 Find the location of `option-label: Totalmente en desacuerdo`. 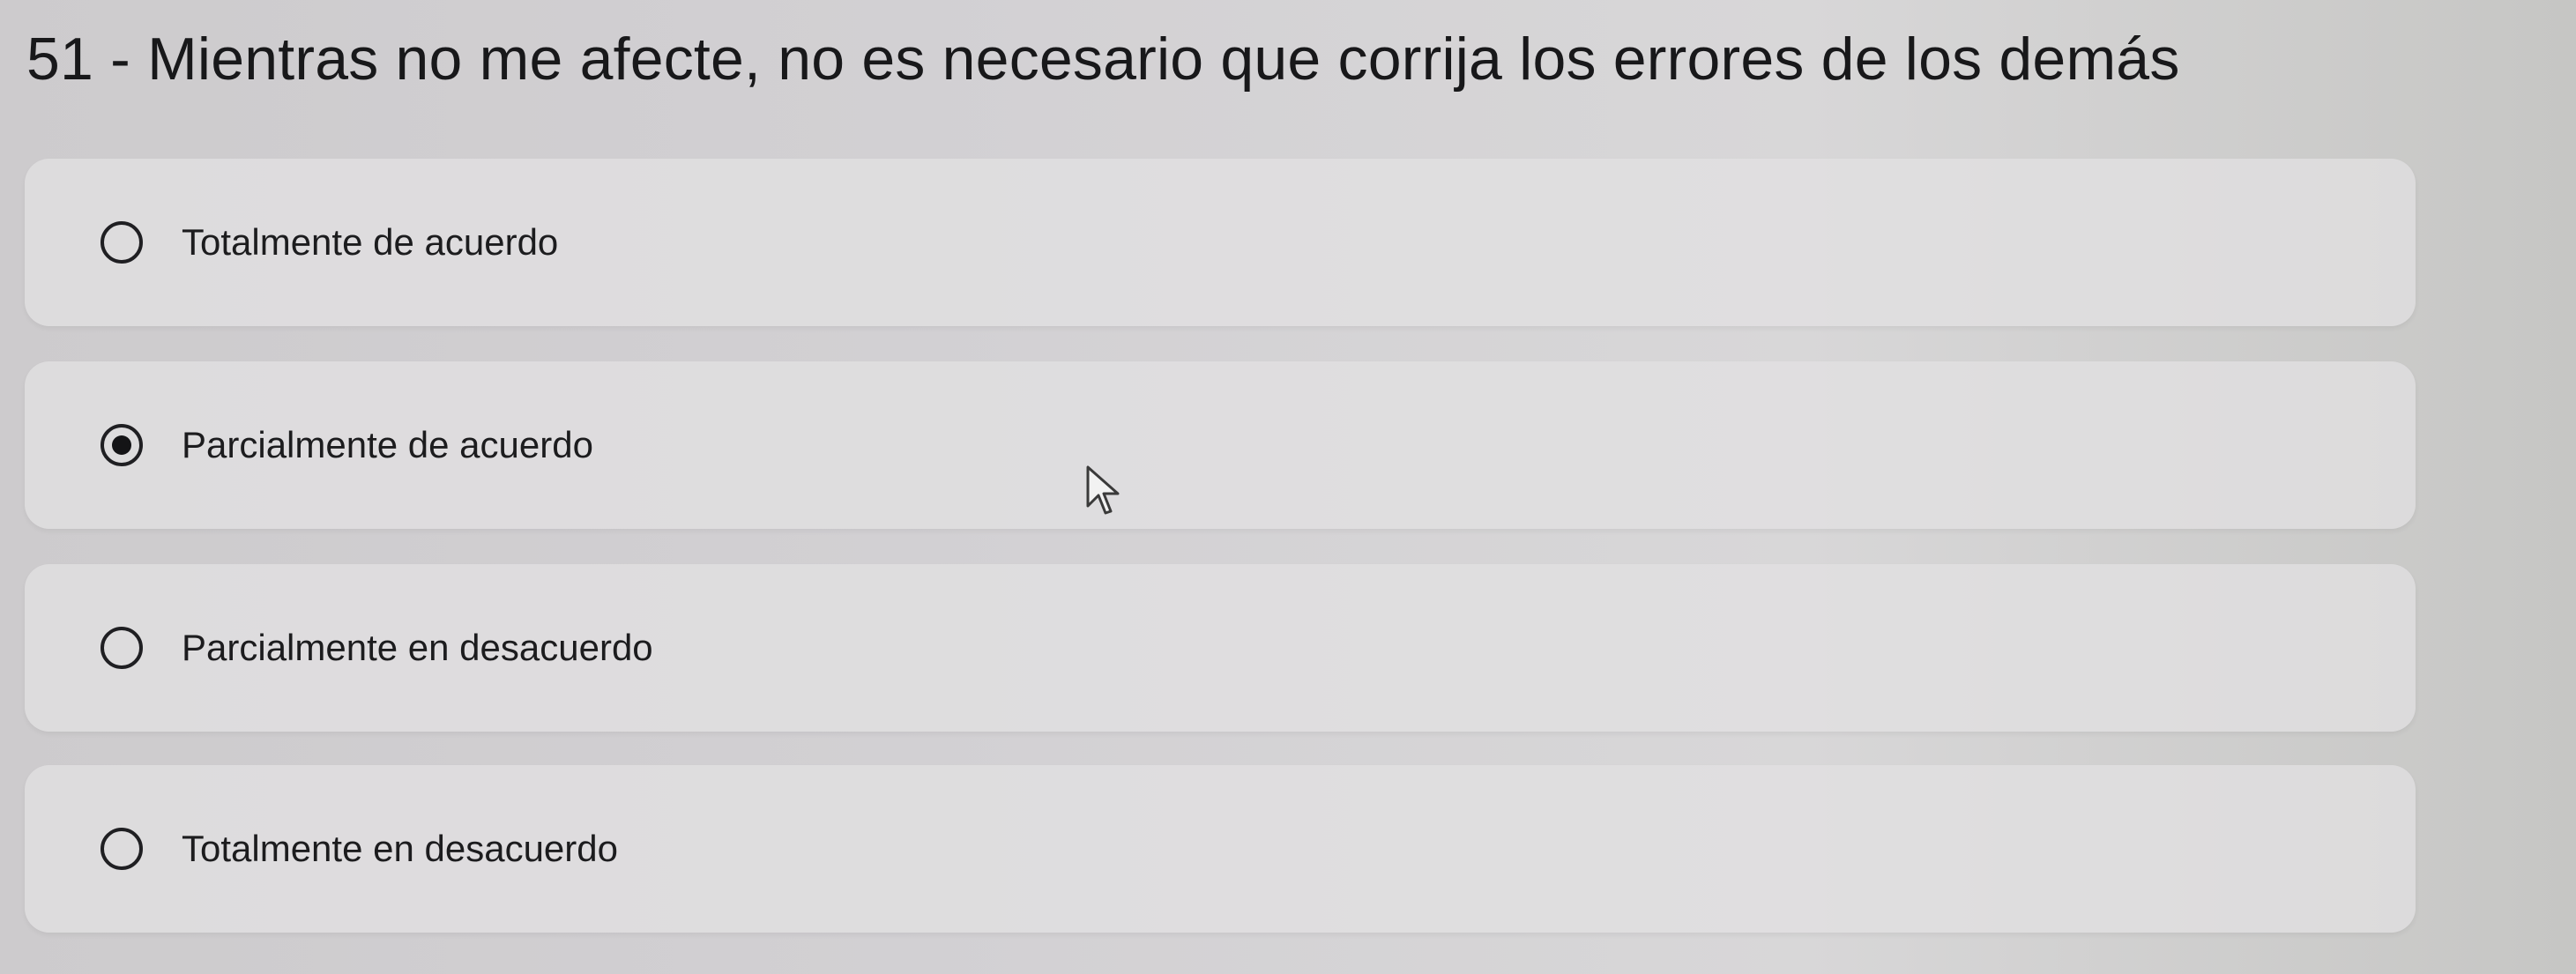

option-label: Totalmente en desacuerdo is located at coordinates (400, 848).